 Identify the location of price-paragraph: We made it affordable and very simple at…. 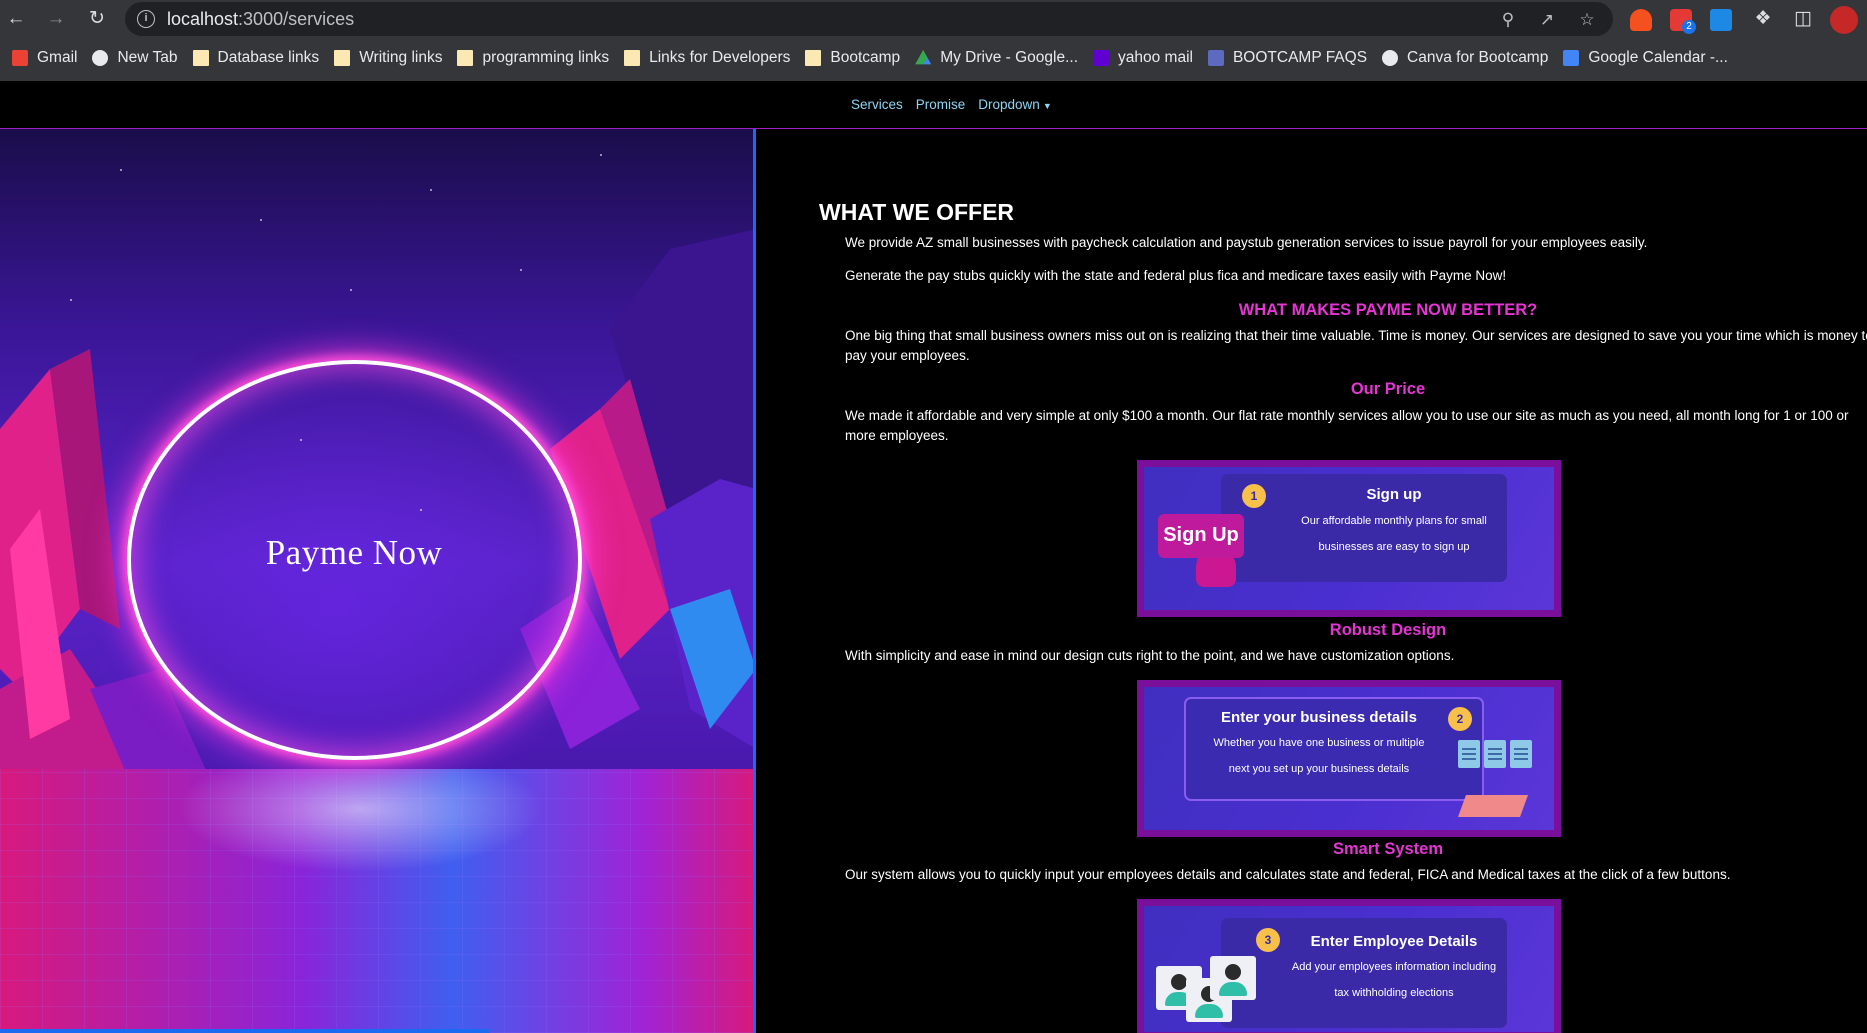
(1347, 425).